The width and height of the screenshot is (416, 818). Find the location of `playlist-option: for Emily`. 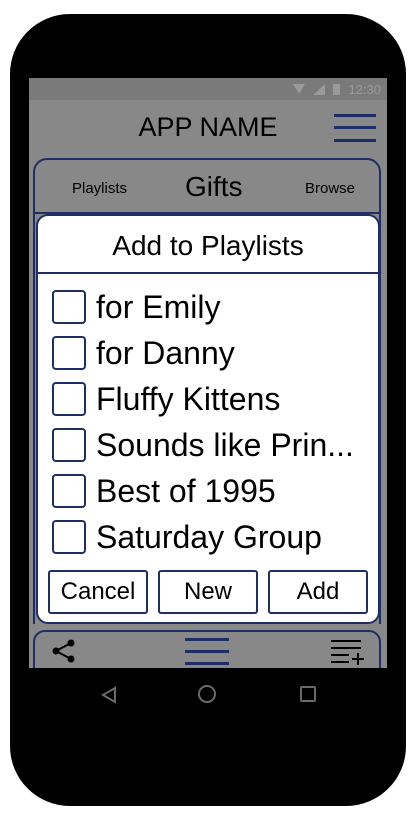

playlist-option: for Emily is located at coordinates (212, 308).